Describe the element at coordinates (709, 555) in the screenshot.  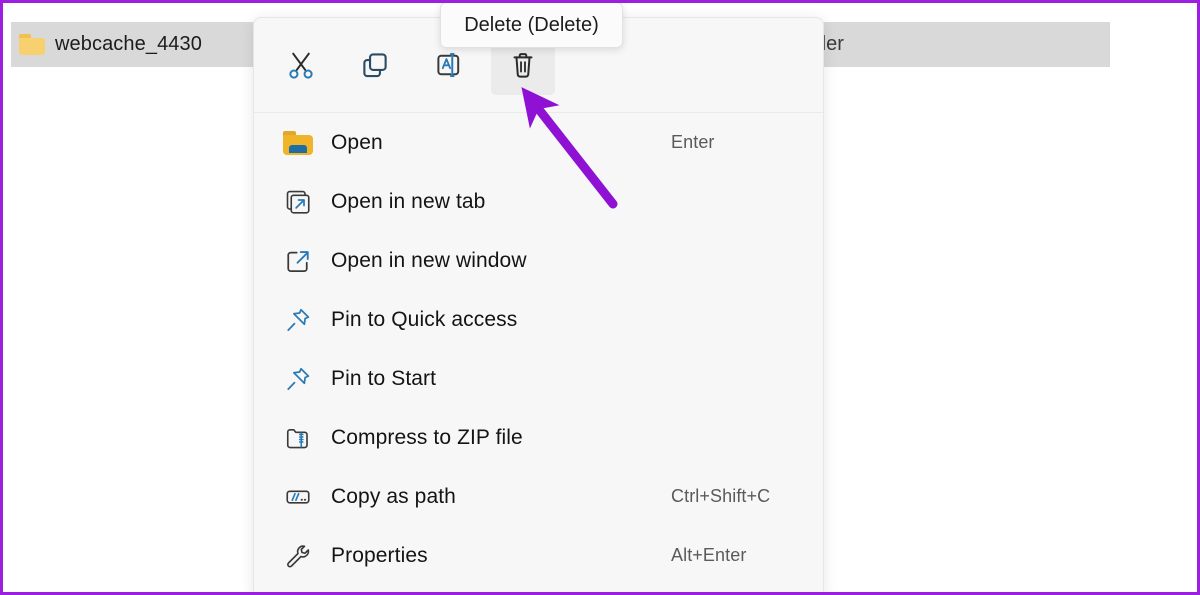
I see `menu-item-shortcut: Alt+Enter` at that location.